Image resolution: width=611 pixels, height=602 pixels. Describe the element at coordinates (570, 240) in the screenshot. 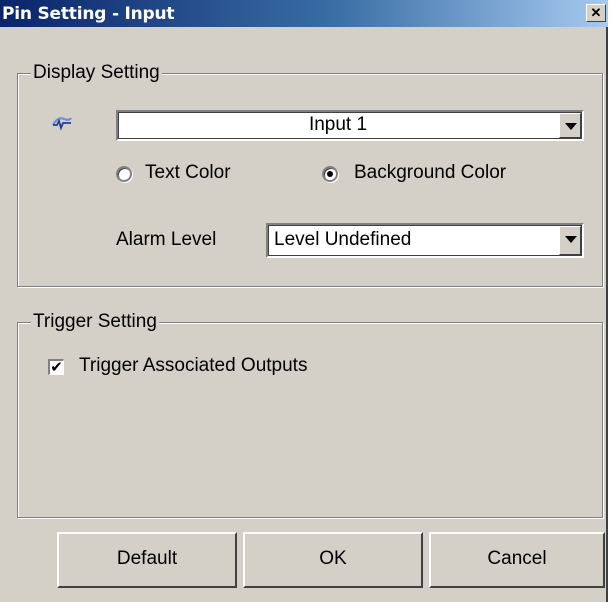

I see `alarm-level-dropdown-arrow` at that location.